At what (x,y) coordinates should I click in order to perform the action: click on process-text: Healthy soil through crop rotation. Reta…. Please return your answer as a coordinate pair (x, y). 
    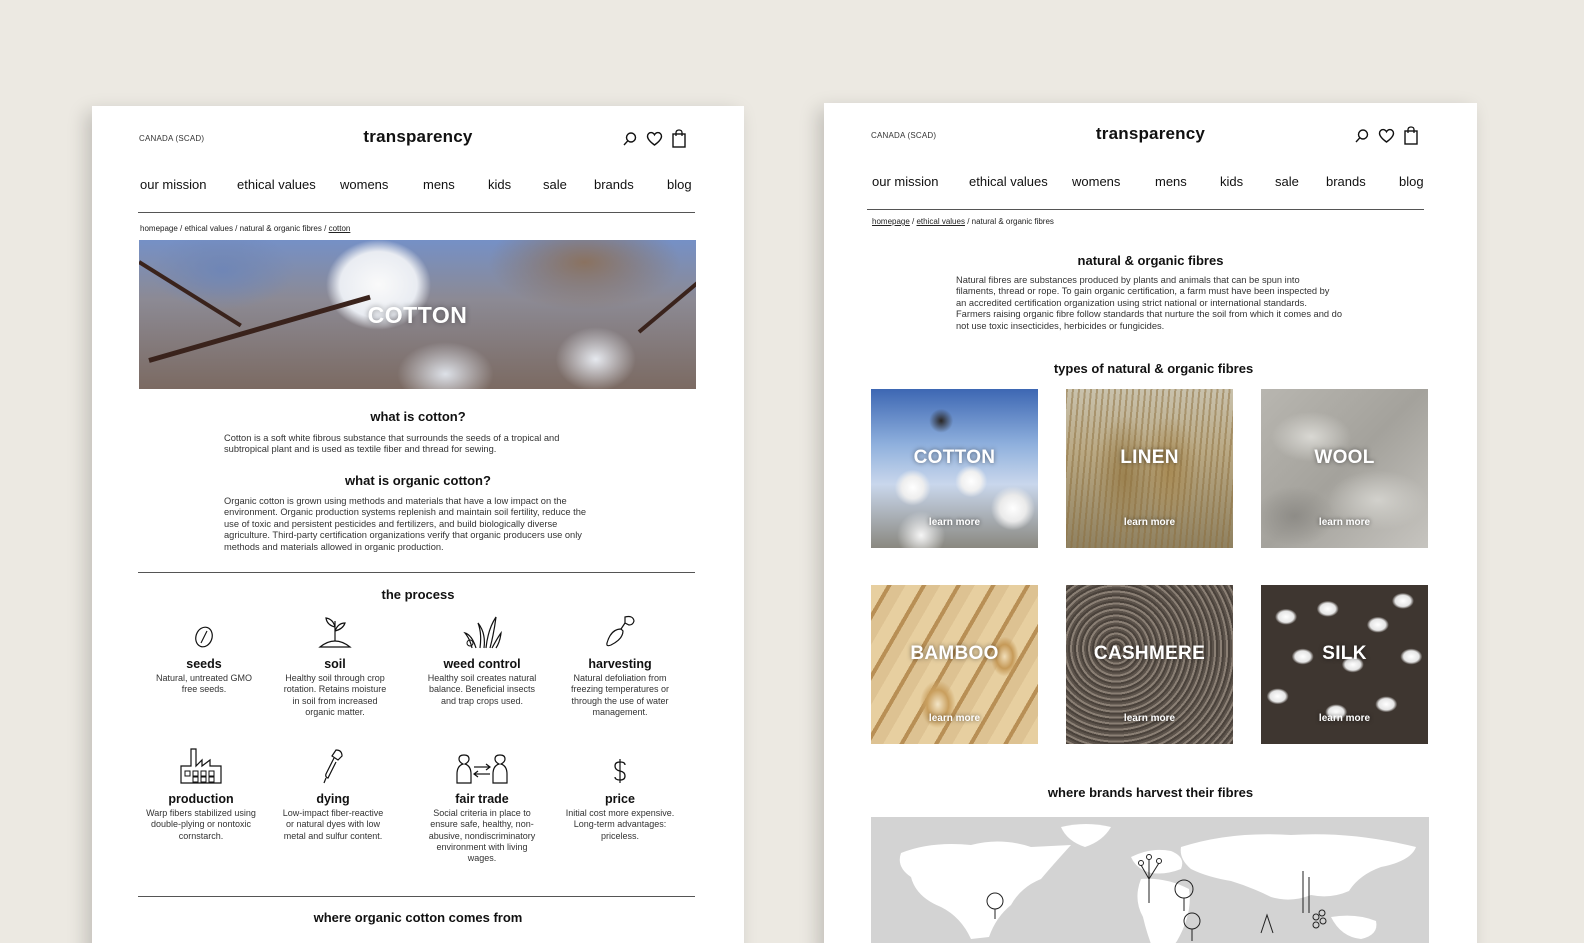
    Looking at the image, I should click on (335, 695).